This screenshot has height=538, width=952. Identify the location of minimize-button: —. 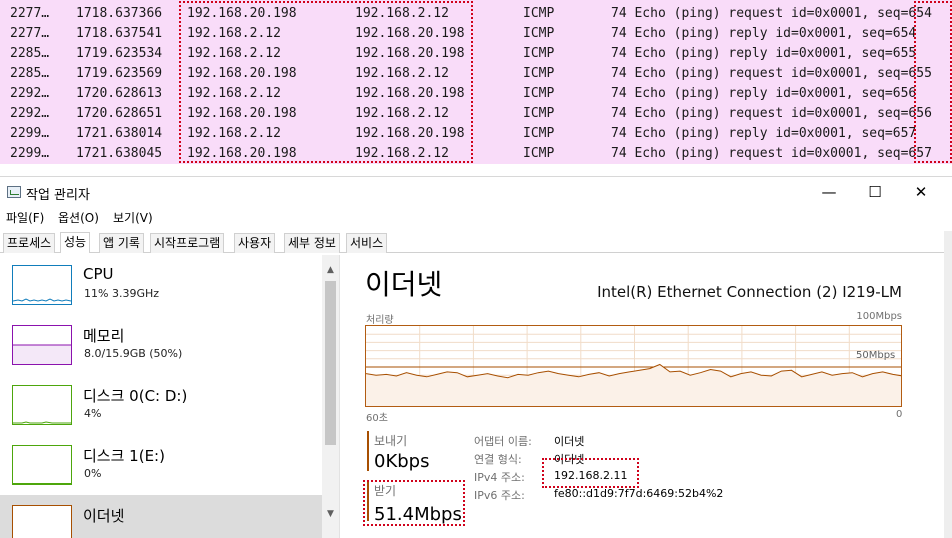
(829, 192).